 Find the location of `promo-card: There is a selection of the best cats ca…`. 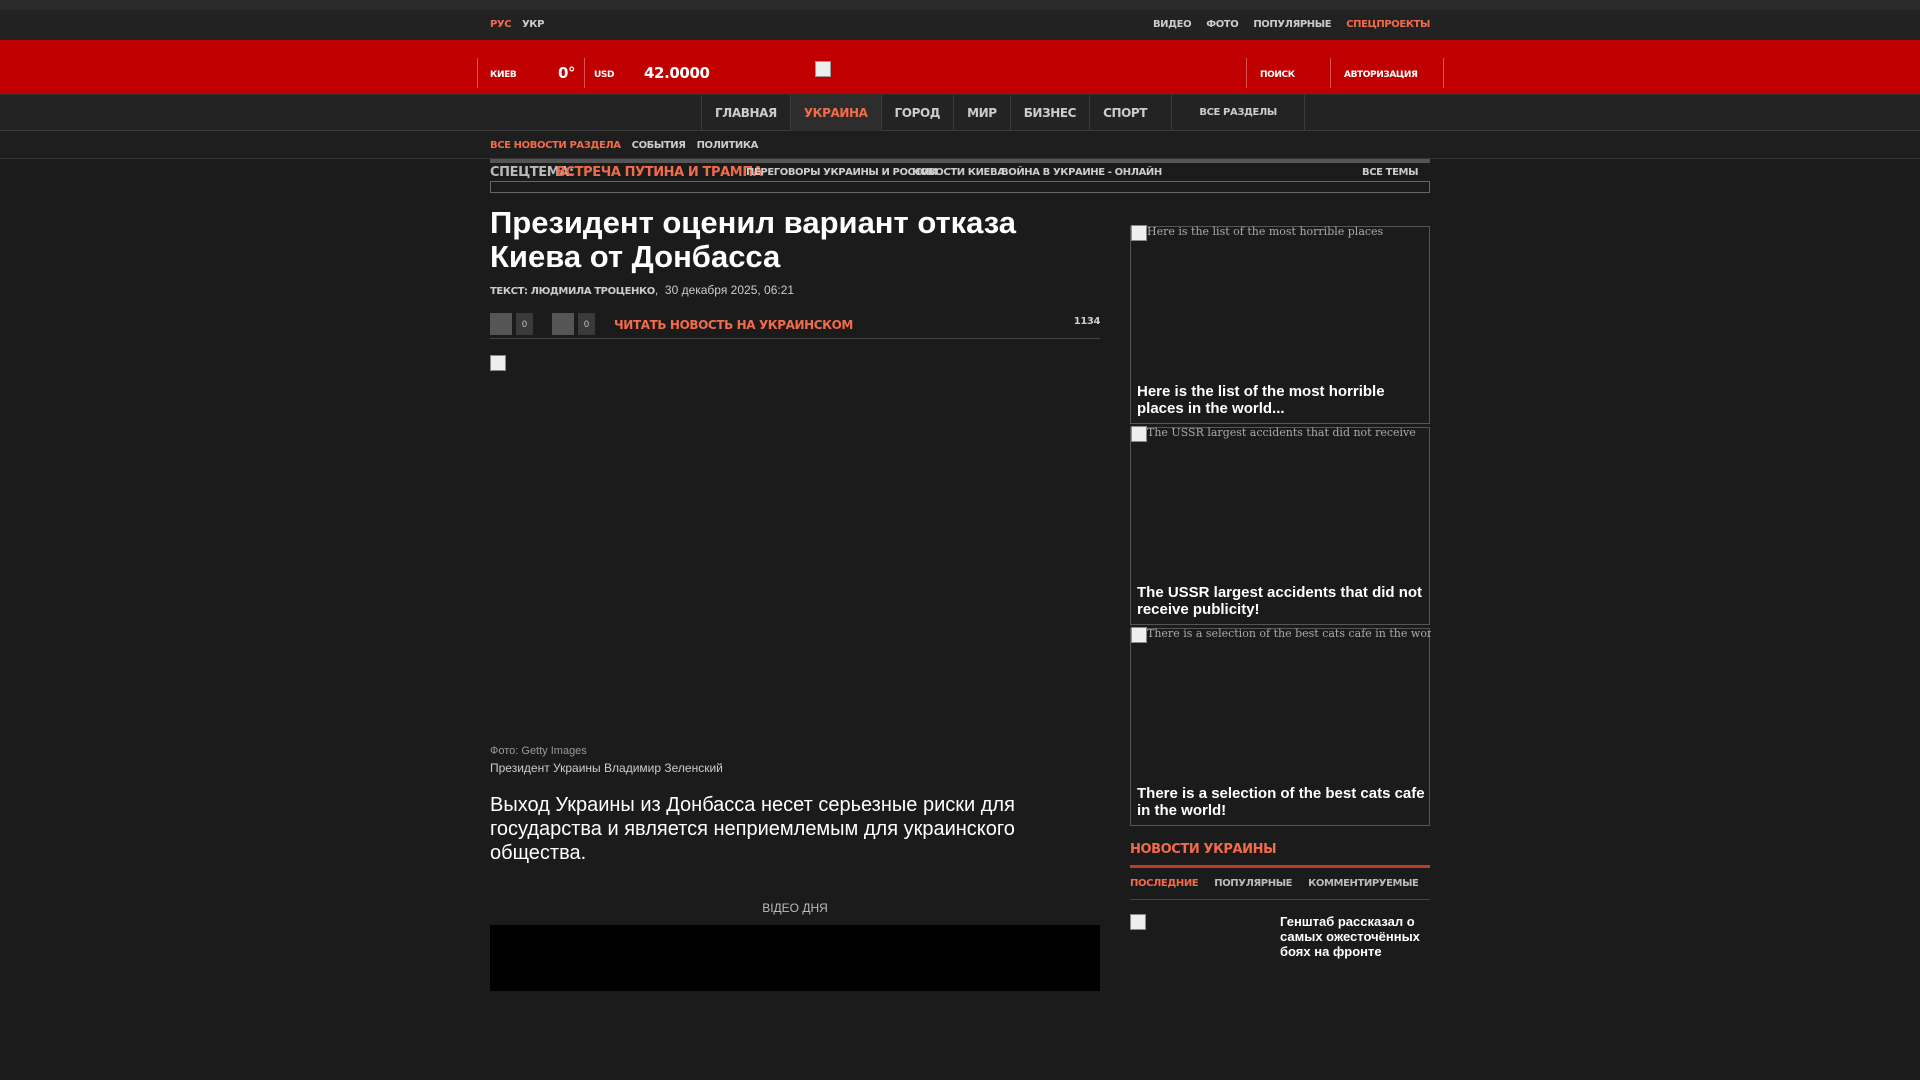

promo-card: There is a selection of the best cats ca… is located at coordinates (1280, 726).